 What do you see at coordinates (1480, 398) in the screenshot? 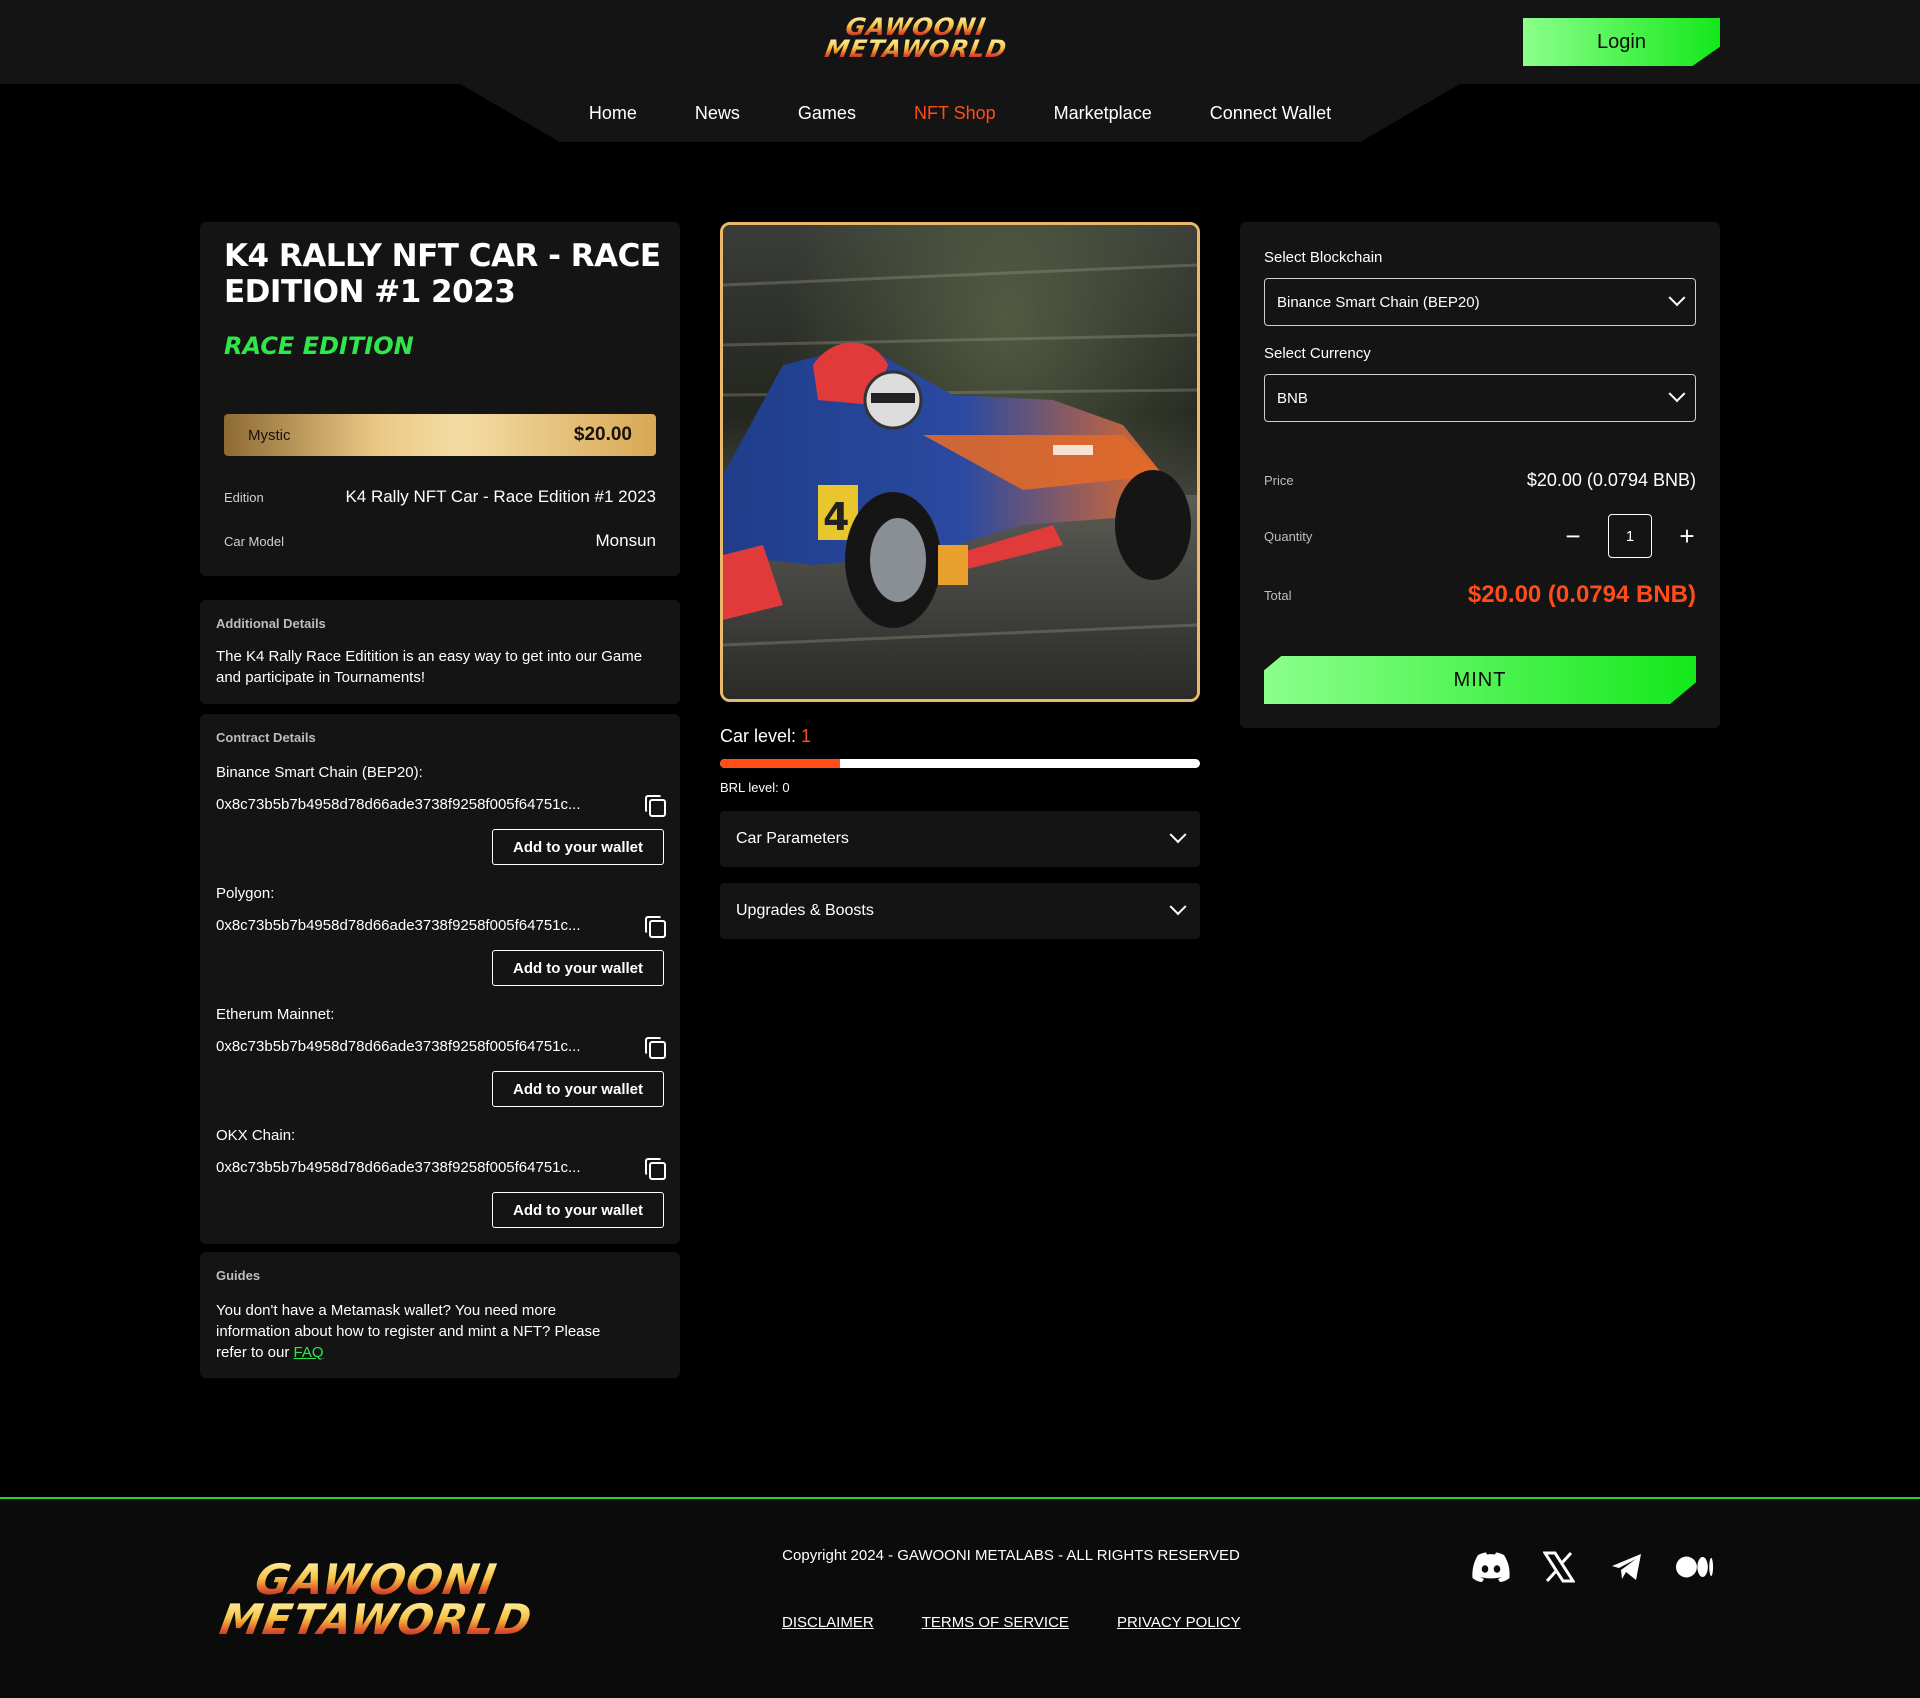
I see `currency-select: BNB` at bounding box center [1480, 398].